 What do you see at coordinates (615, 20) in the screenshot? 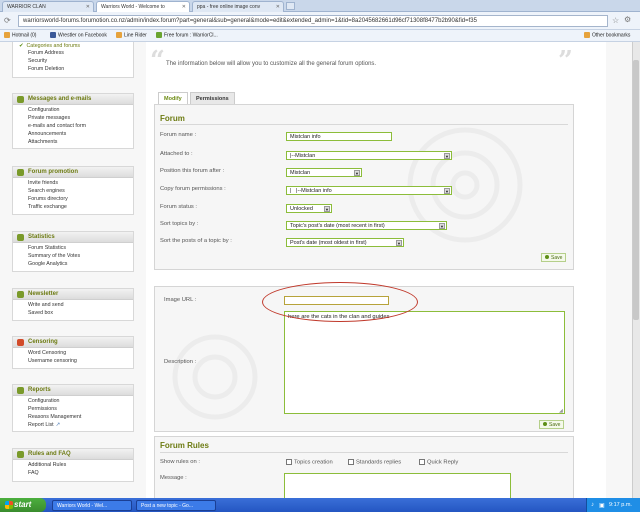
I see `star-icon: ☆` at bounding box center [615, 20].